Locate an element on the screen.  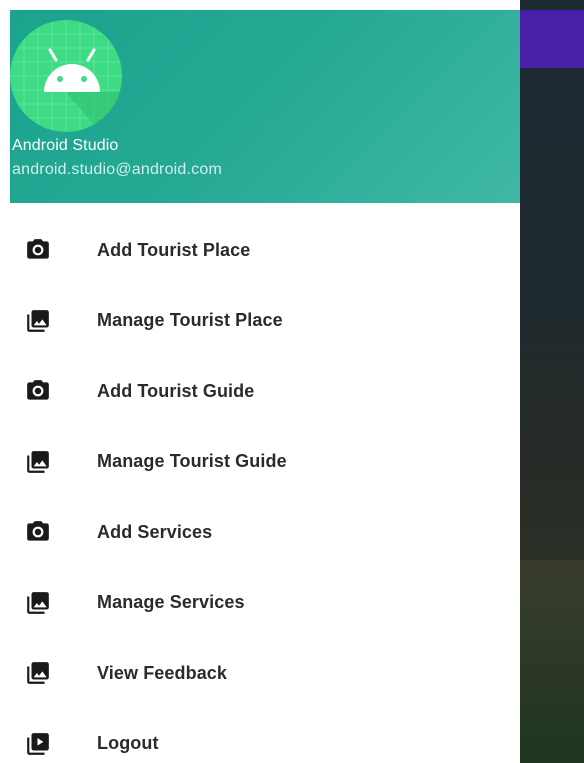
user-name: Android Studio is located at coordinates (65, 145).